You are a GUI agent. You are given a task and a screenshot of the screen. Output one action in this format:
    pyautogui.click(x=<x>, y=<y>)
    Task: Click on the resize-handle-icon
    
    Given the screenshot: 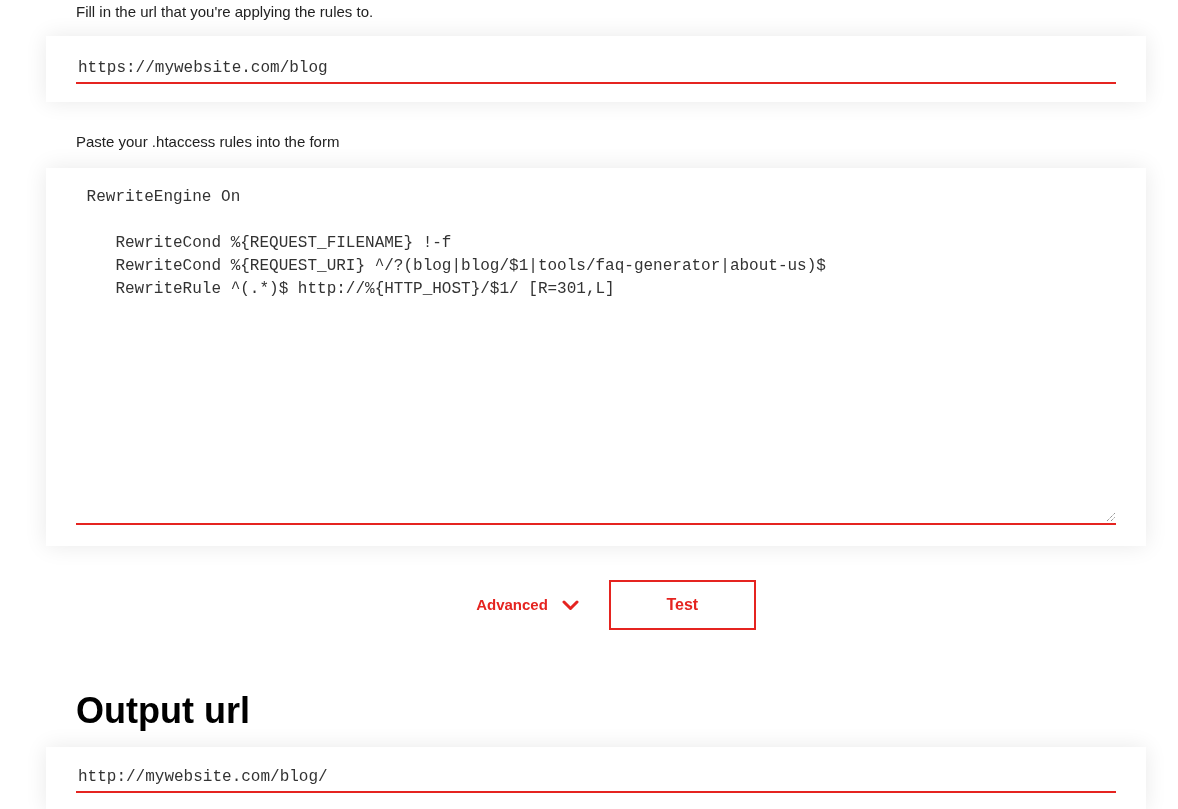 What is the action you would take?
    pyautogui.click(x=1110, y=516)
    